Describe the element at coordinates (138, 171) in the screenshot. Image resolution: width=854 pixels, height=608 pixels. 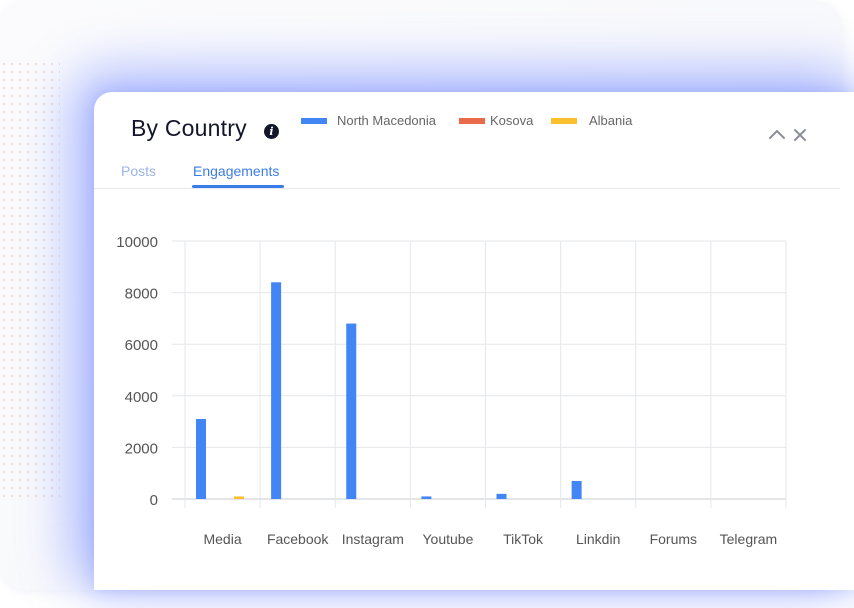
I see `tab-posts: Posts` at that location.